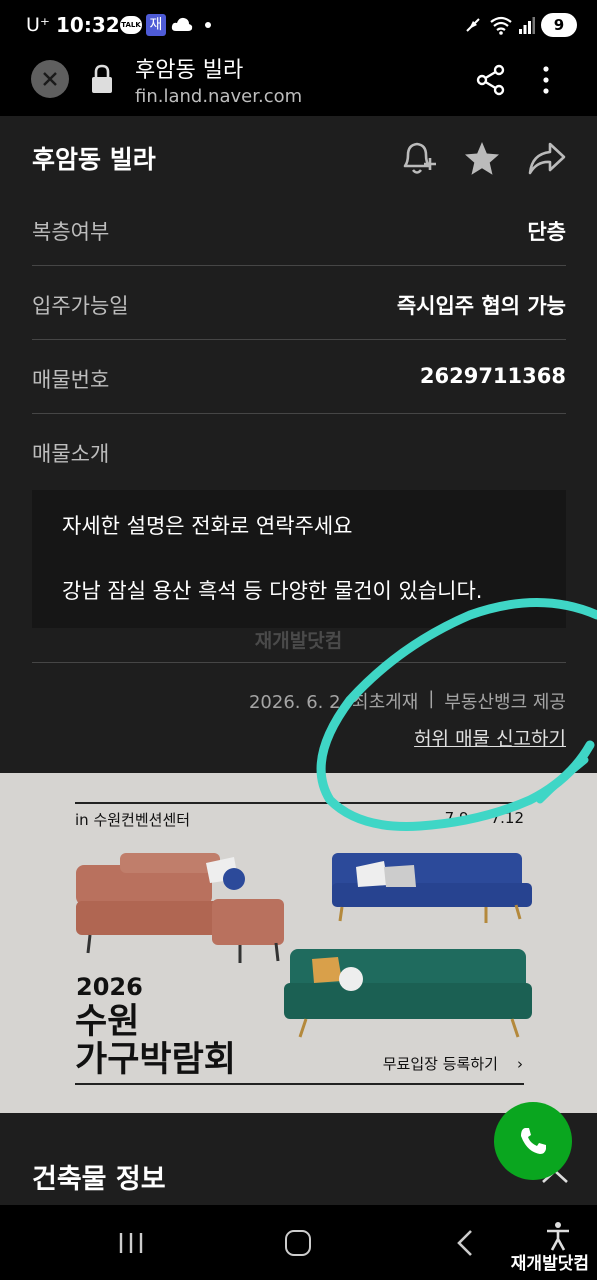  What do you see at coordinates (272, 591) in the screenshot?
I see `description-line: 강남 잠실 용산 흑석 등 다양한 물건이 있습니다.` at bounding box center [272, 591].